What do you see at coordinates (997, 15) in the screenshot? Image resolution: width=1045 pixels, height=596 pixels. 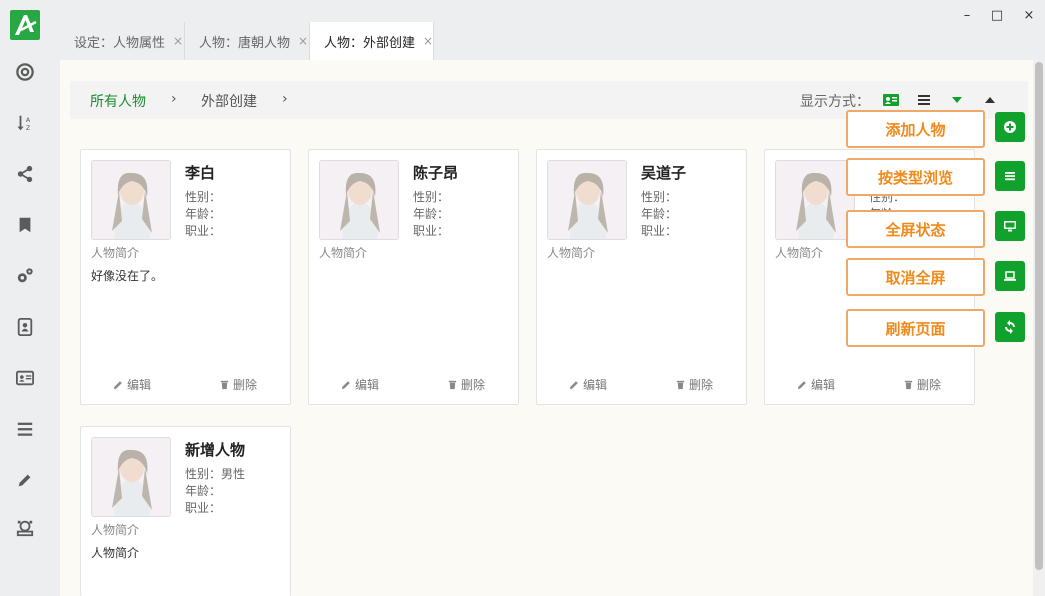 I see `maximize-button: □` at bounding box center [997, 15].